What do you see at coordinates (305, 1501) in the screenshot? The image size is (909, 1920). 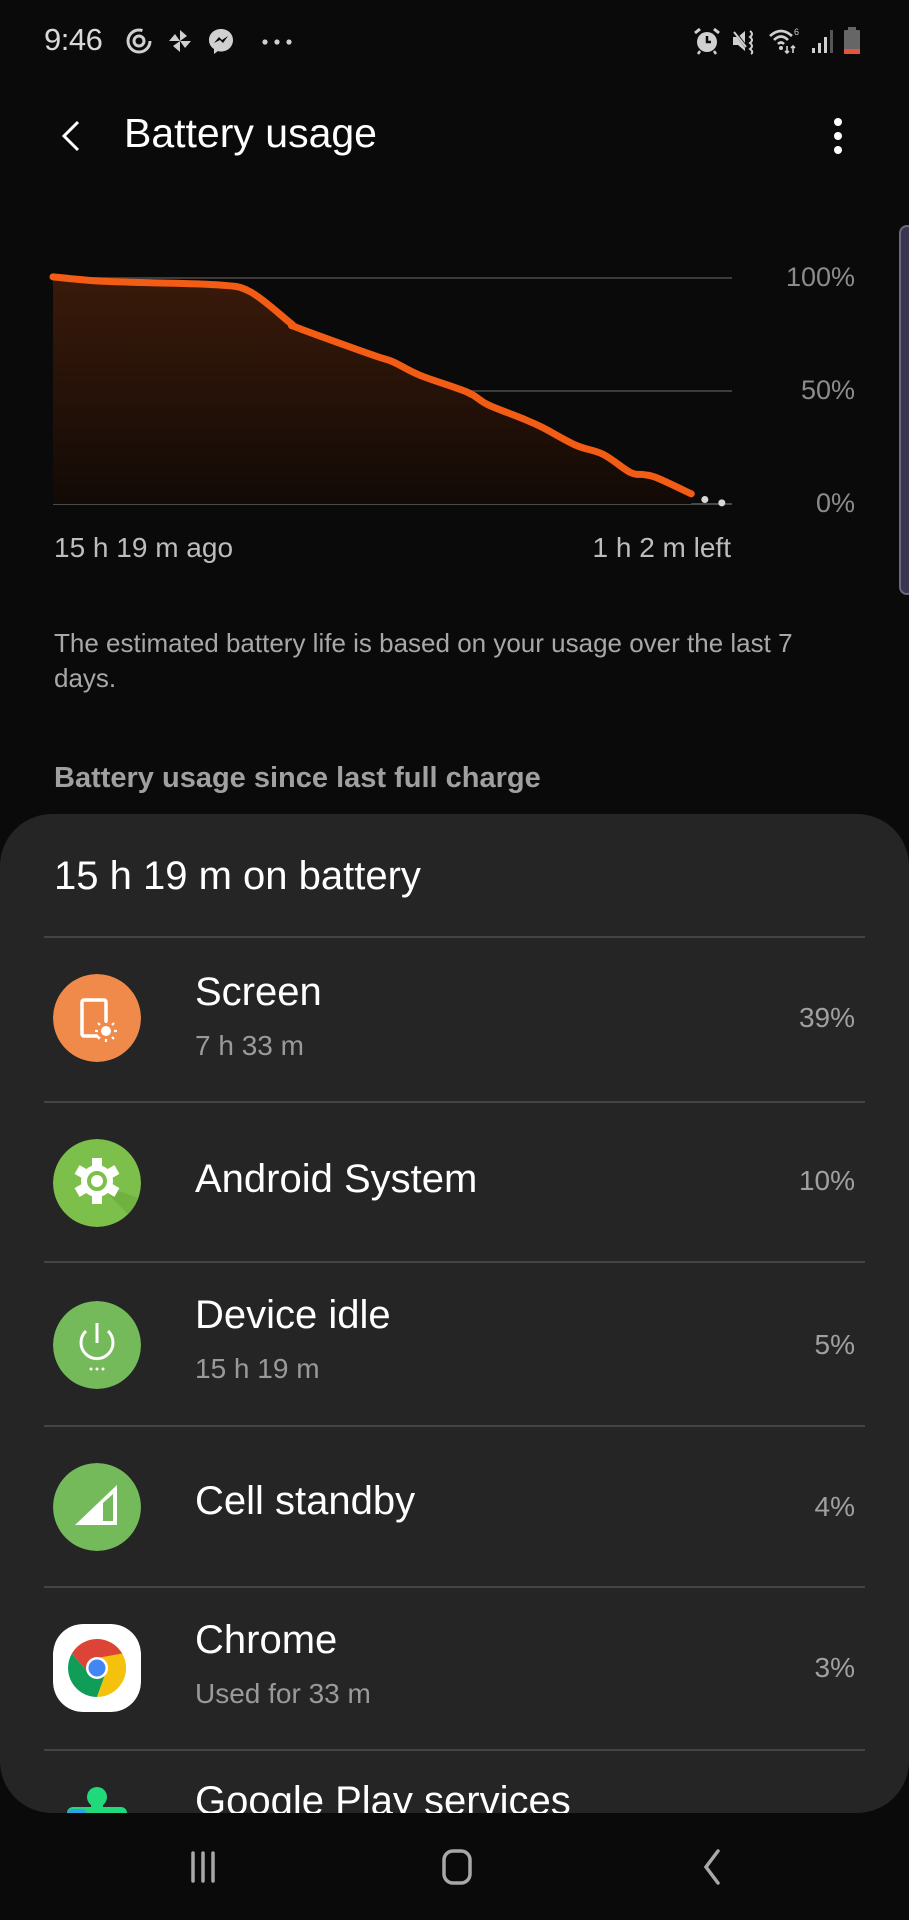 I see `usage-item-name: Cell standby` at bounding box center [305, 1501].